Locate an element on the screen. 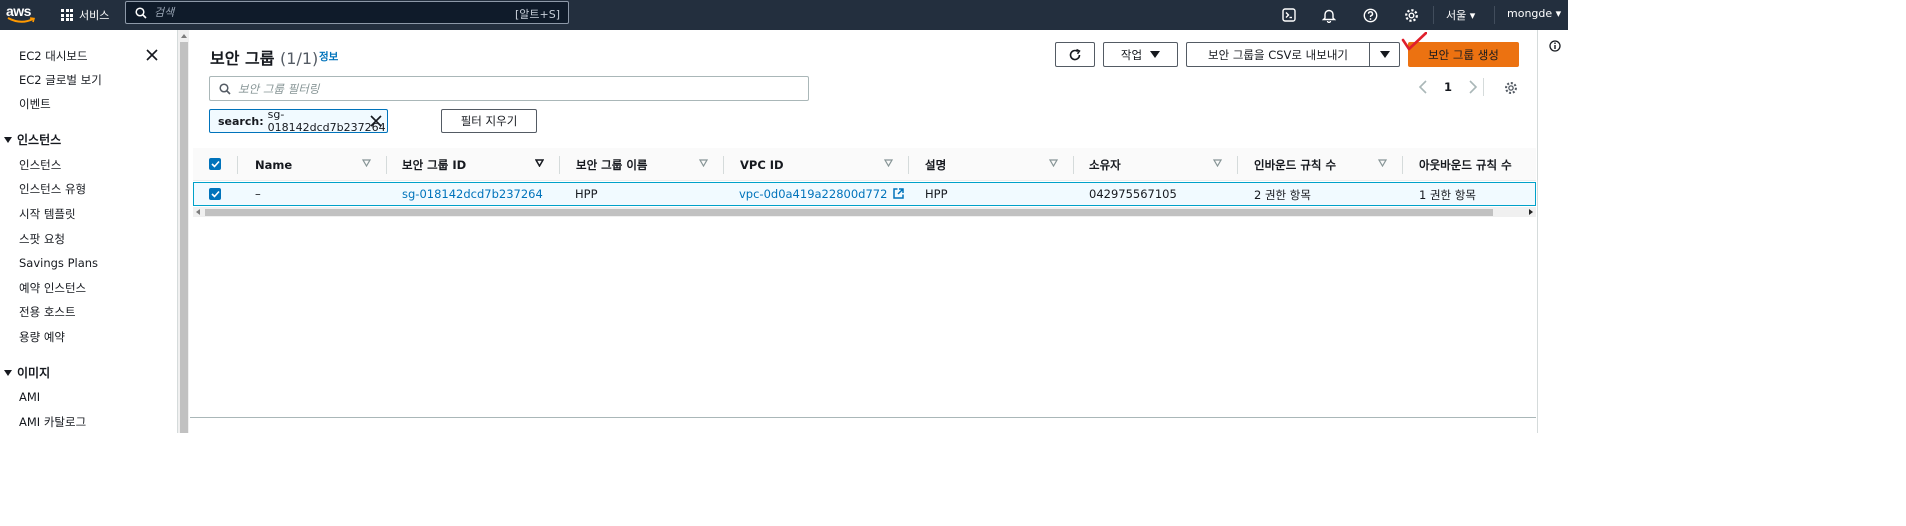  column-label: 보안 그룹 ID is located at coordinates (434, 164).